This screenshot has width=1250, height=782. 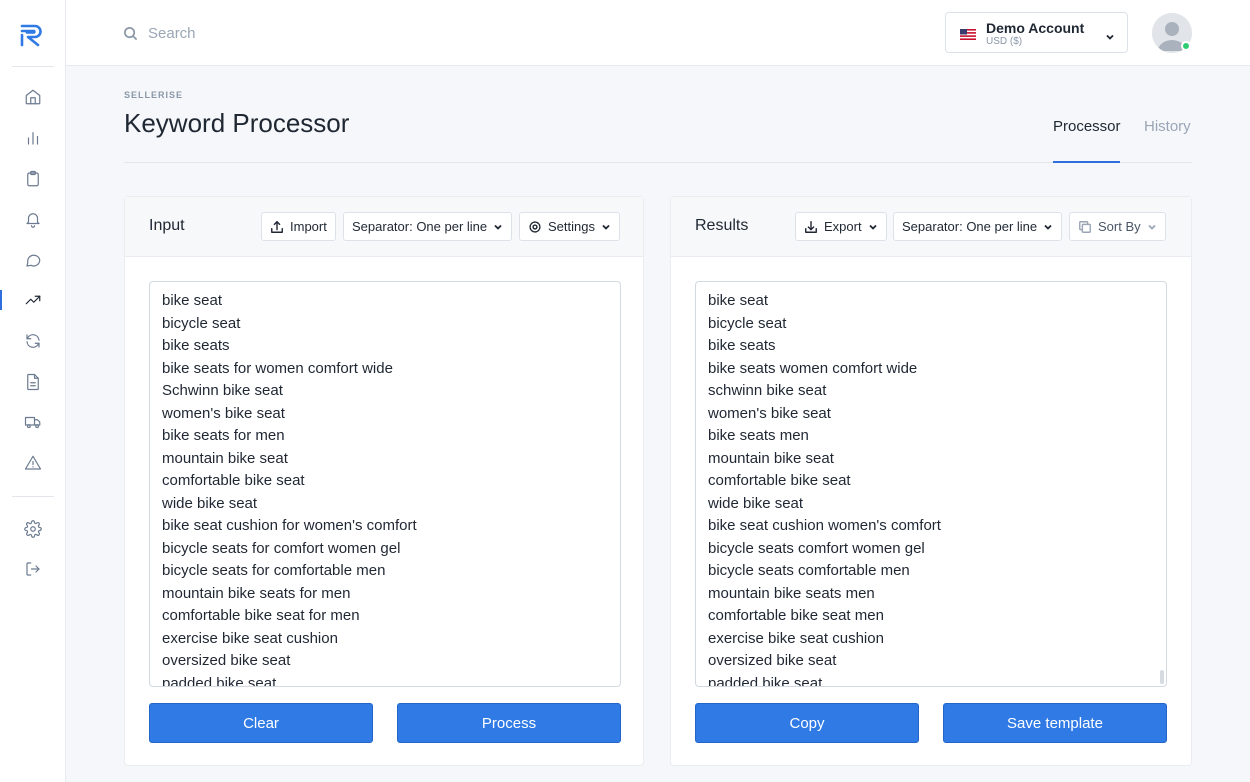 What do you see at coordinates (771, 458) in the screenshot?
I see `keyword-line: mountain bike seat` at bounding box center [771, 458].